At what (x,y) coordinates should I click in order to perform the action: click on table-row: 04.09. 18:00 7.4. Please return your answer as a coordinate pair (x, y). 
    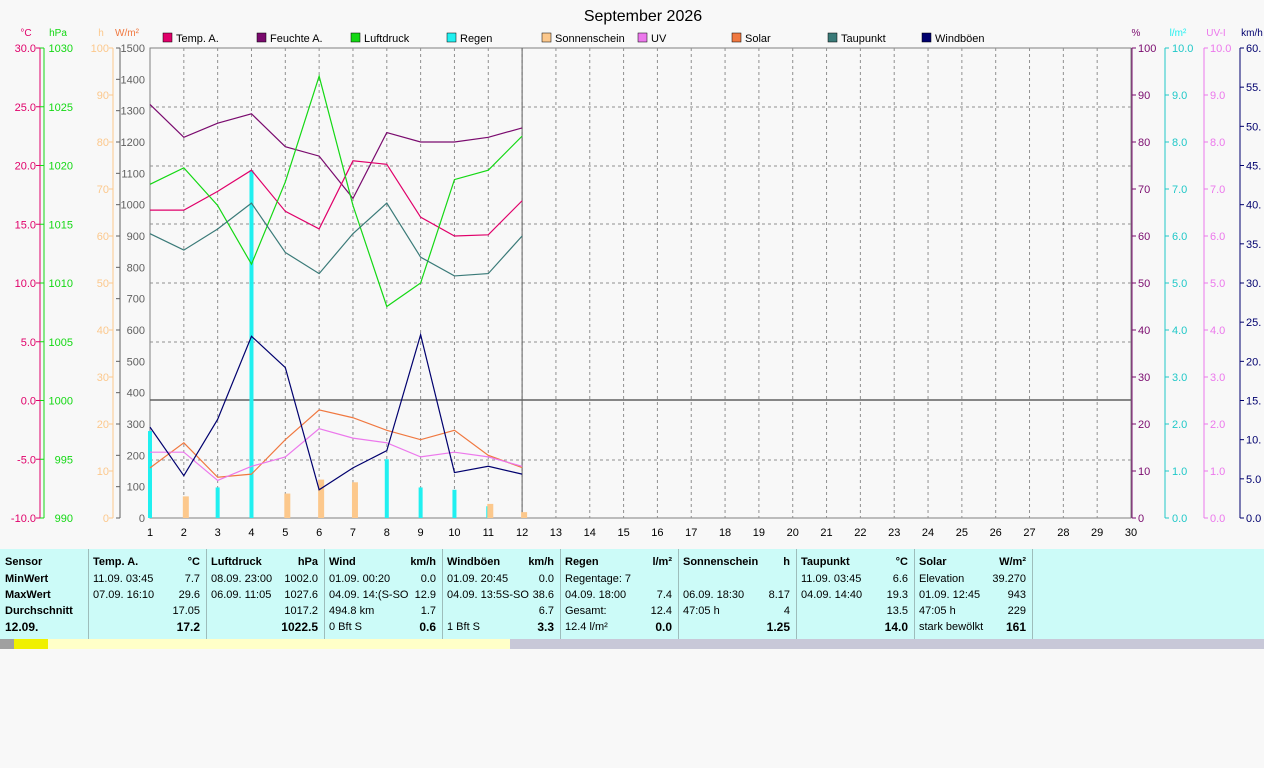
    Looking at the image, I should click on (618, 595).